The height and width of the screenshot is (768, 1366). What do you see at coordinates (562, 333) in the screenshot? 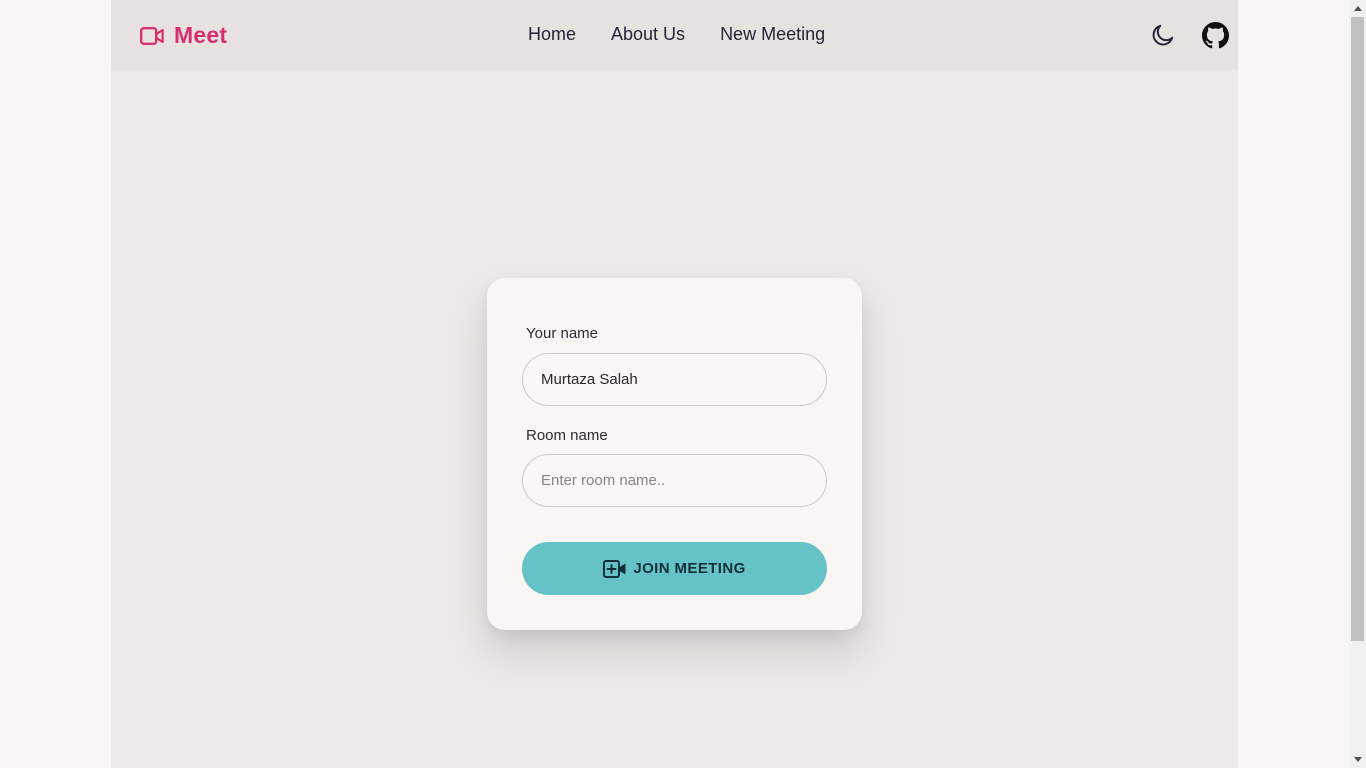
I see `your-name-label: Your name` at bounding box center [562, 333].